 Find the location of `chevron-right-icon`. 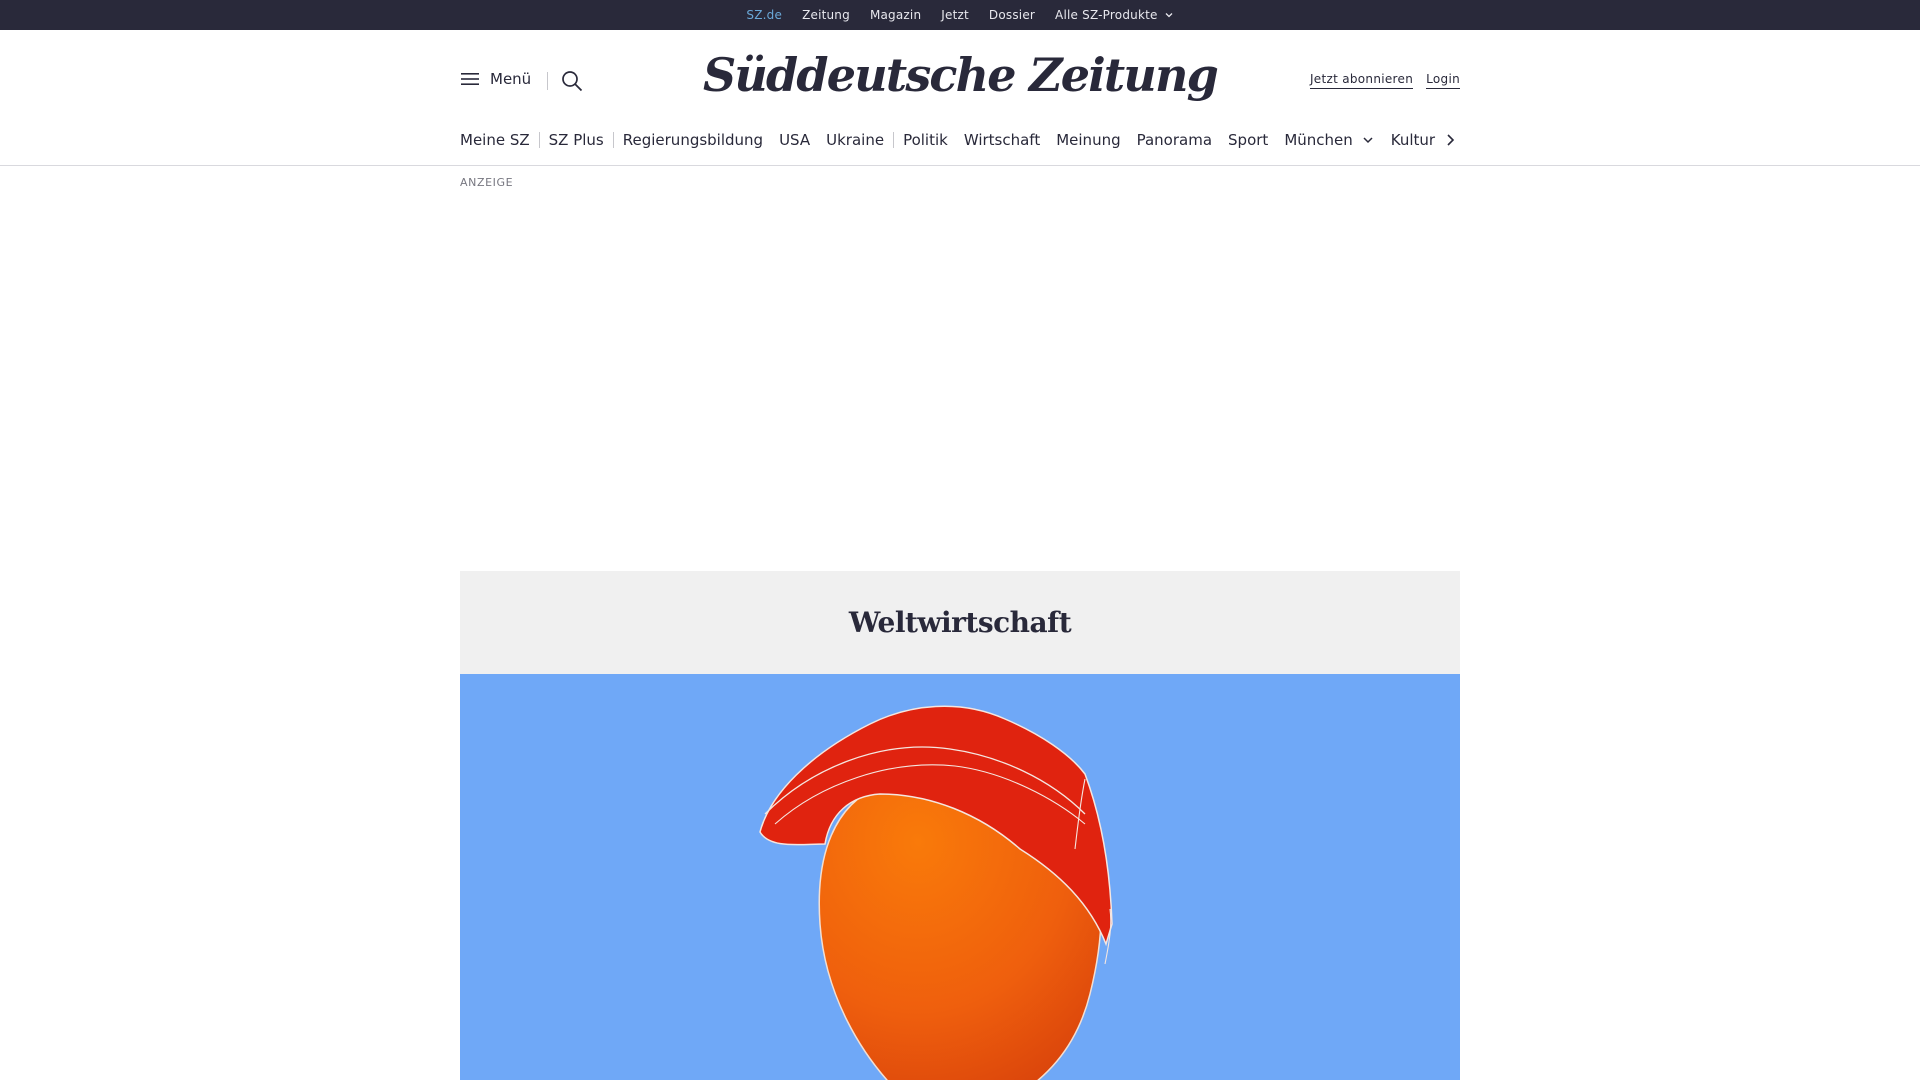

chevron-right-icon is located at coordinates (1450, 140).